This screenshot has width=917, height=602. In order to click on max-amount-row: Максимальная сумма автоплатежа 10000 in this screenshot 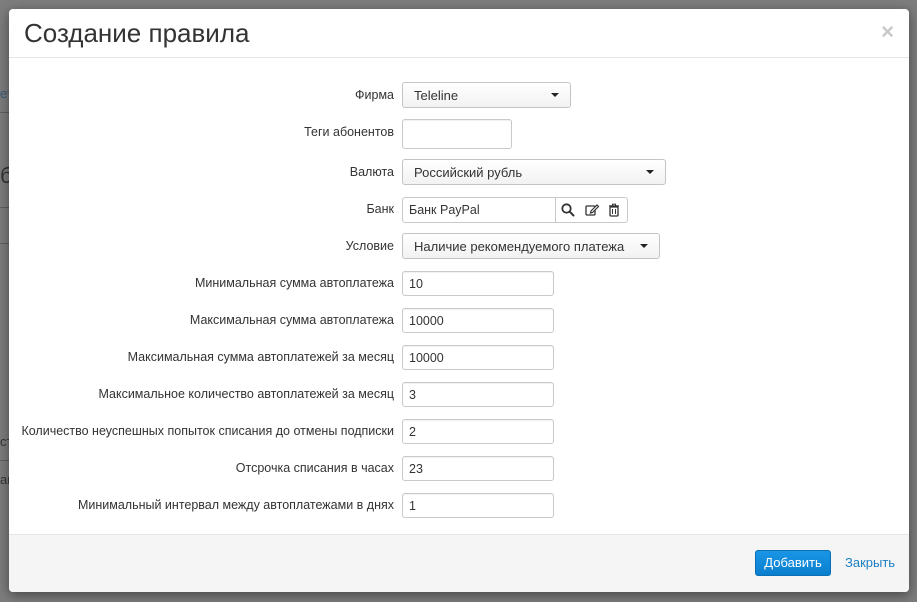, I will do `click(459, 320)`.